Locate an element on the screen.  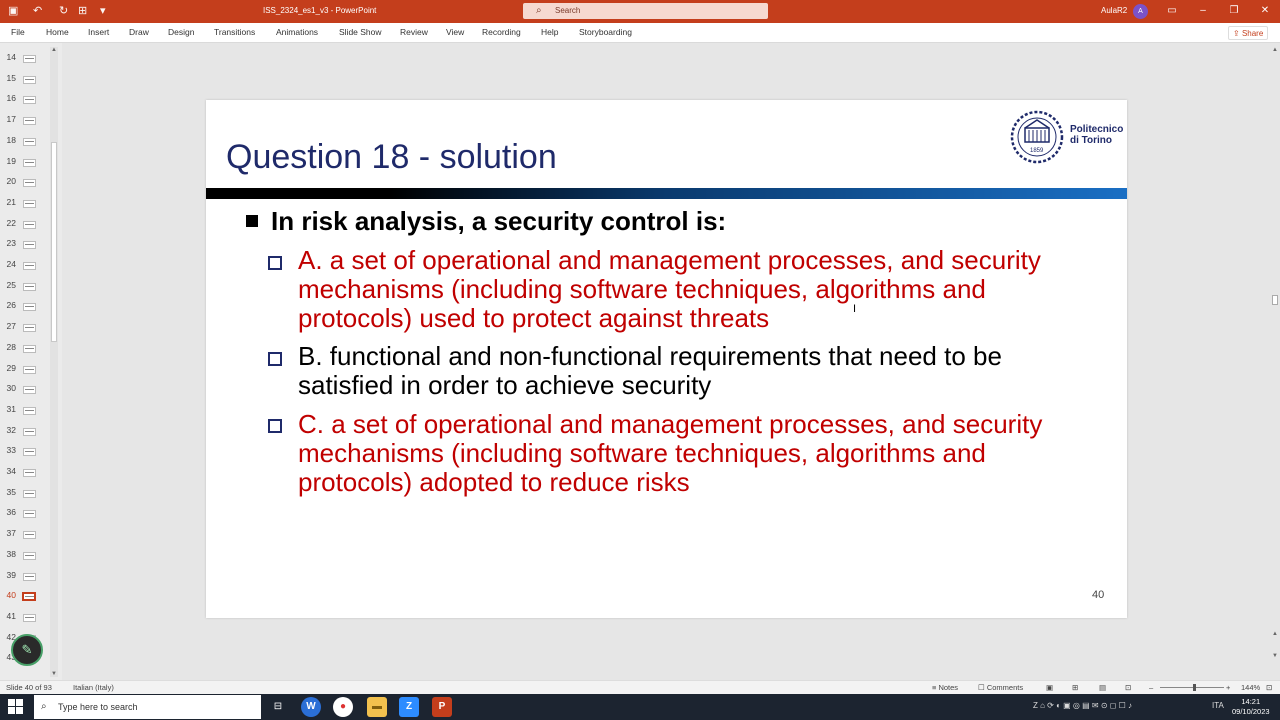
thumbnail-slide: 17 is located at coordinates (25, 120).